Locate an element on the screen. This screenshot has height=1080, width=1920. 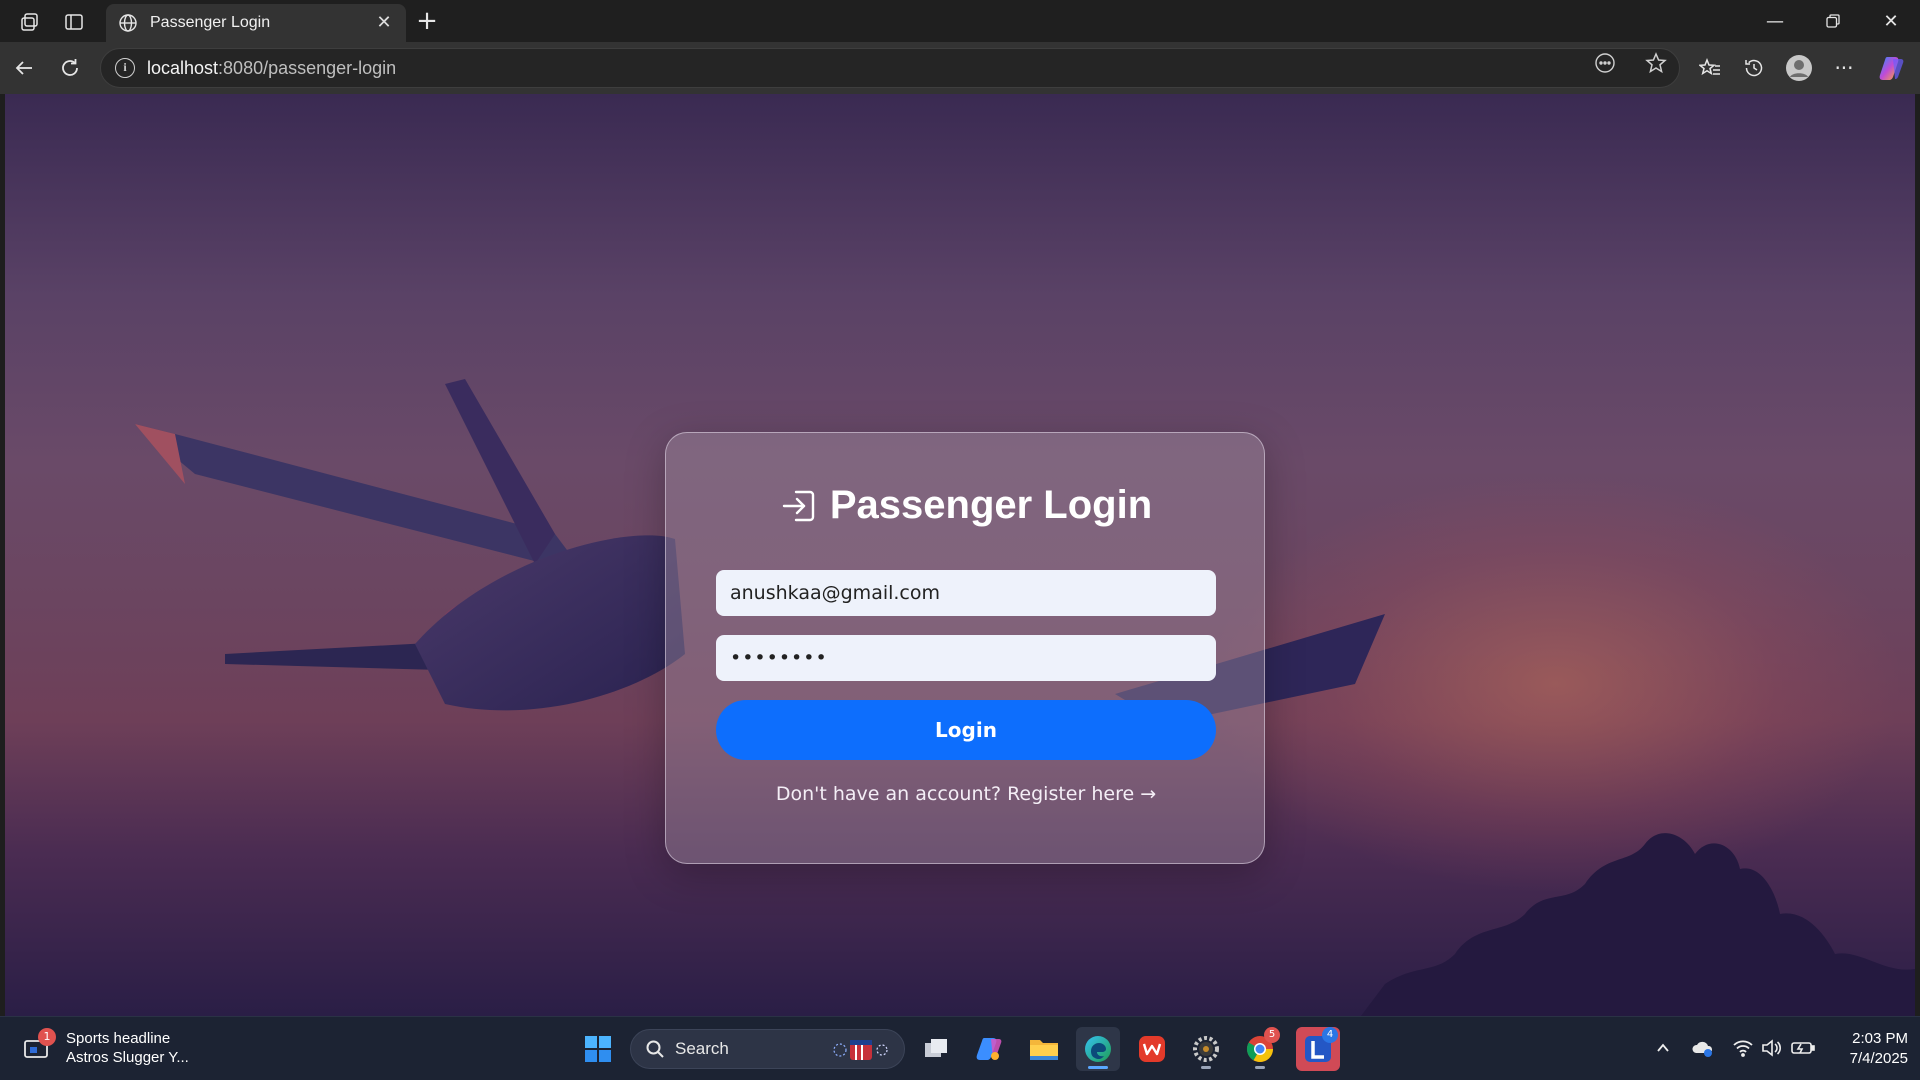
window-close-icon: ✕ is located at coordinates (1891, 21).